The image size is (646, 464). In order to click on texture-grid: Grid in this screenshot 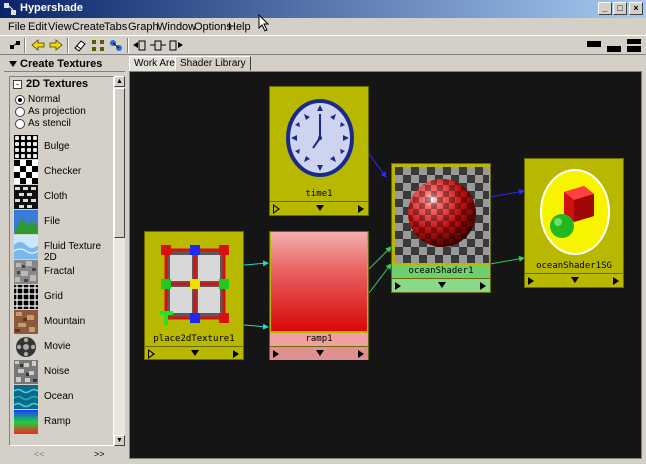, I will do `click(63, 297)`.